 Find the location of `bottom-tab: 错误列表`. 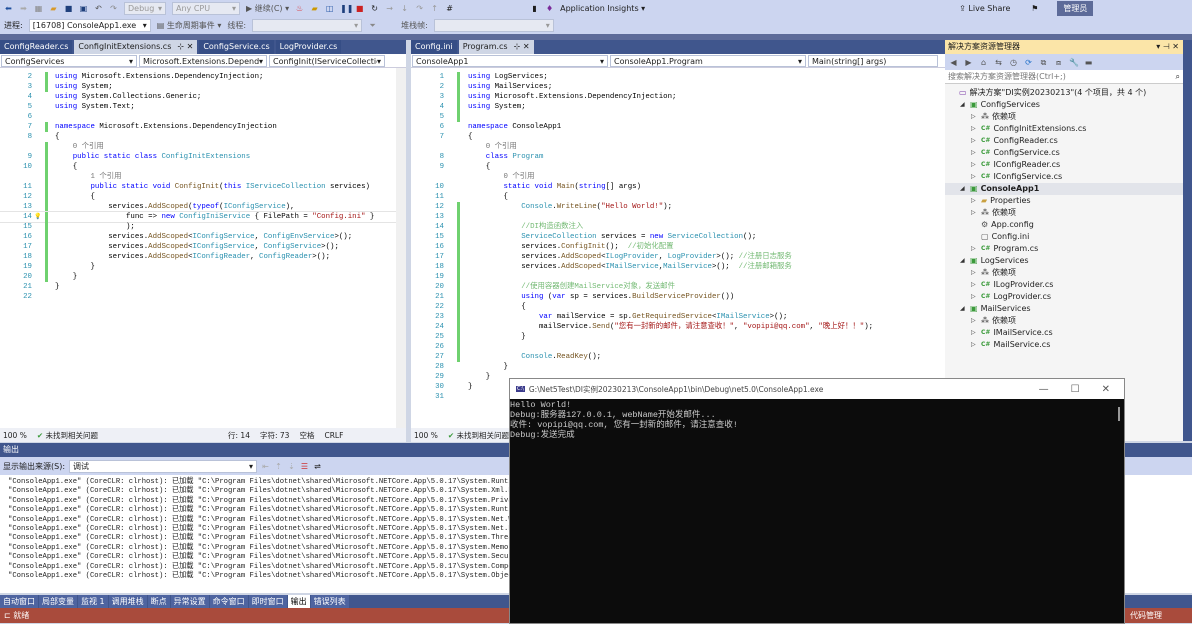

bottom-tab: 错误列表 is located at coordinates (329, 602).